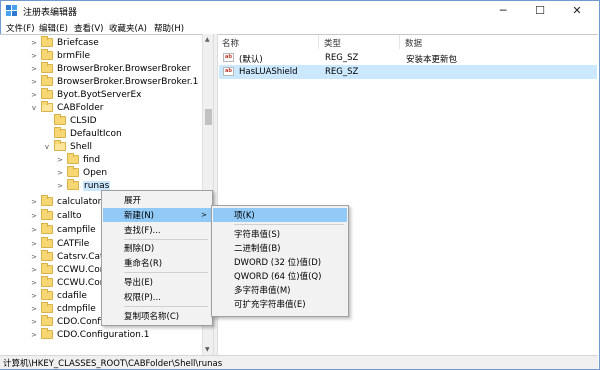  Describe the element at coordinates (157, 248) in the screenshot. I see `ctx-delete: 删除(D)` at that location.